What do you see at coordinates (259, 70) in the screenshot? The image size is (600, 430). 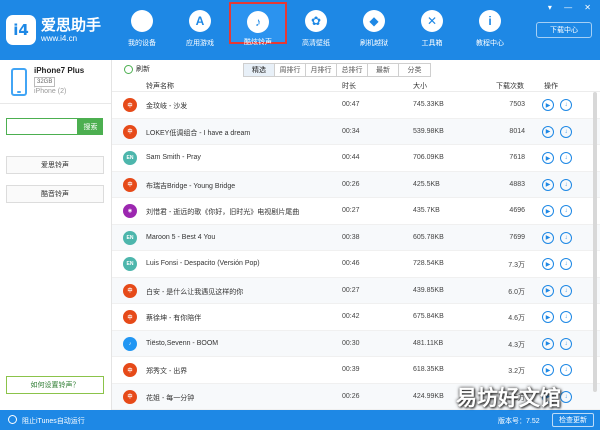 I see `tab-0: 精选` at bounding box center [259, 70].